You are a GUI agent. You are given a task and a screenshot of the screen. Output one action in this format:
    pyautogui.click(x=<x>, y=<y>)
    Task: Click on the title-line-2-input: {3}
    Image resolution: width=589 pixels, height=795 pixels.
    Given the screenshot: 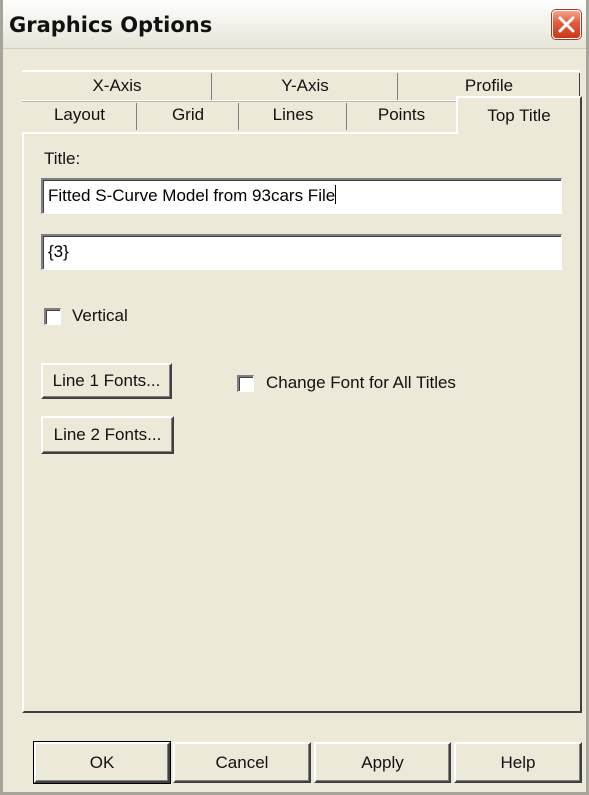 What is the action you would take?
    pyautogui.click(x=301, y=252)
    